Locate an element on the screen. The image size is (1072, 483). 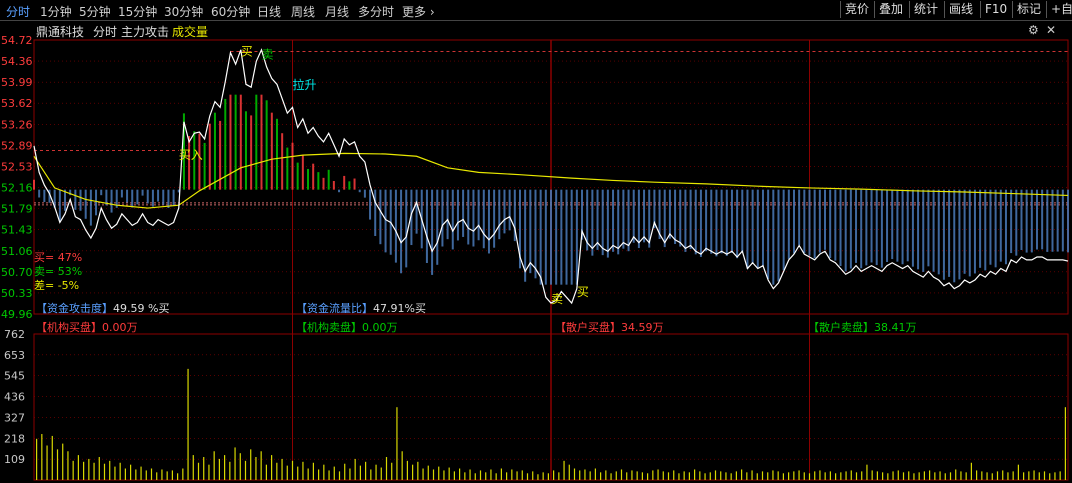
inst-sell: 【机构卖盘】0.00万 is located at coordinates (347, 327).